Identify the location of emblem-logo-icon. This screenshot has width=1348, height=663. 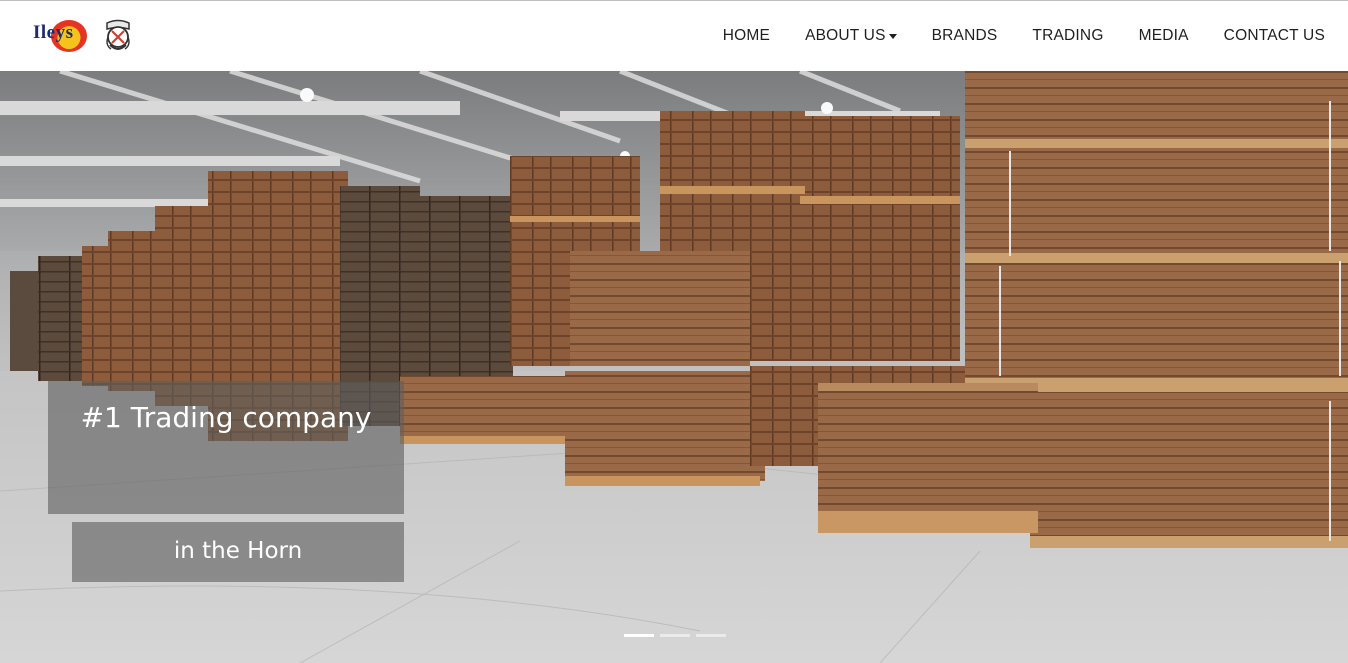
(118, 36).